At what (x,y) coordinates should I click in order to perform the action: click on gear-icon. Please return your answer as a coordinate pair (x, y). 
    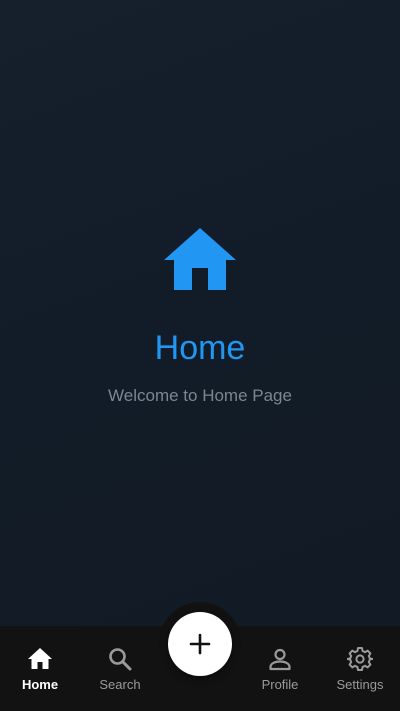
    Looking at the image, I should click on (360, 659).